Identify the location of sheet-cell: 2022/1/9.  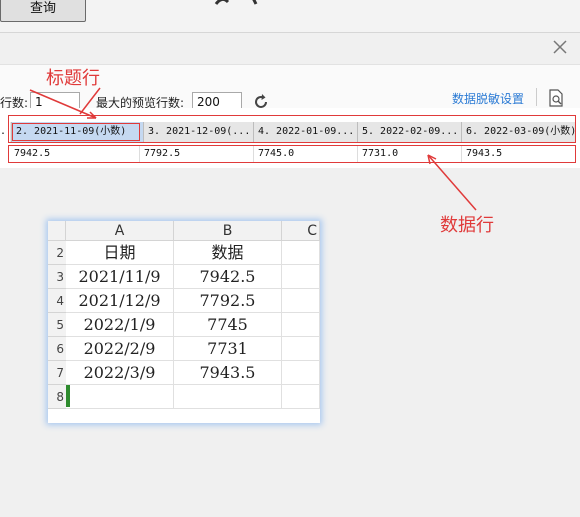
(120, 325).